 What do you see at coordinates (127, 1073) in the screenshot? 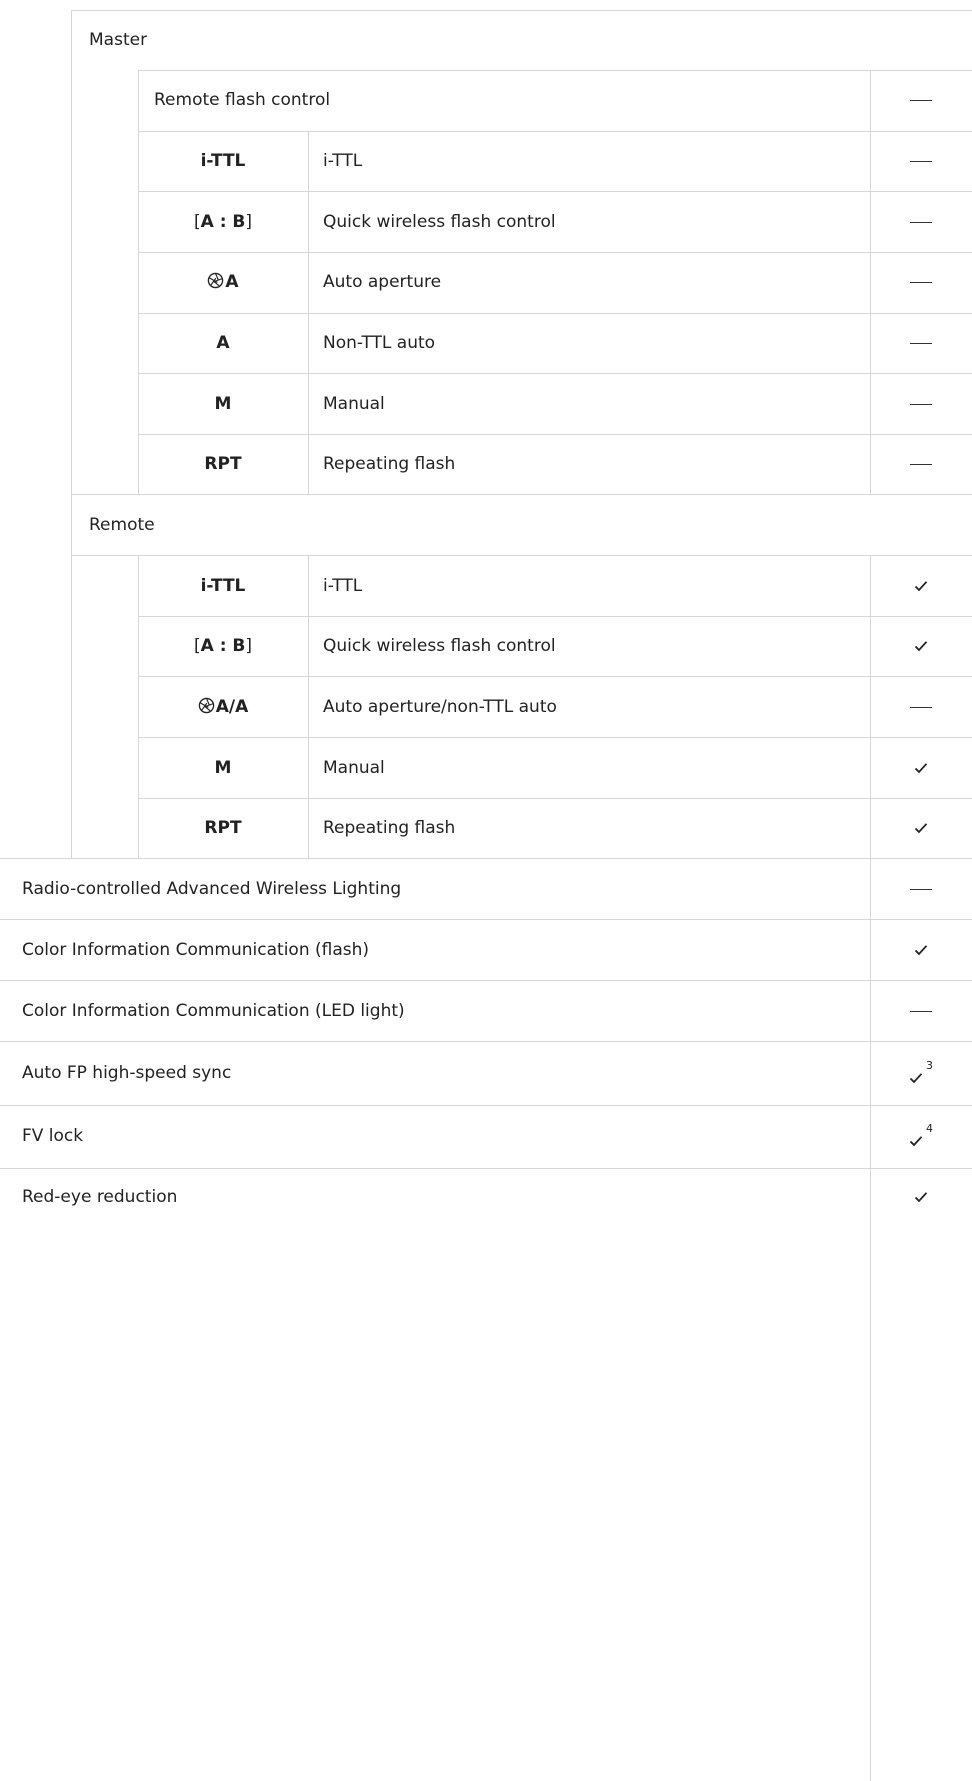
I see `feature-label: Auto FP high-speed sync` at bounding box center [127, 1073].